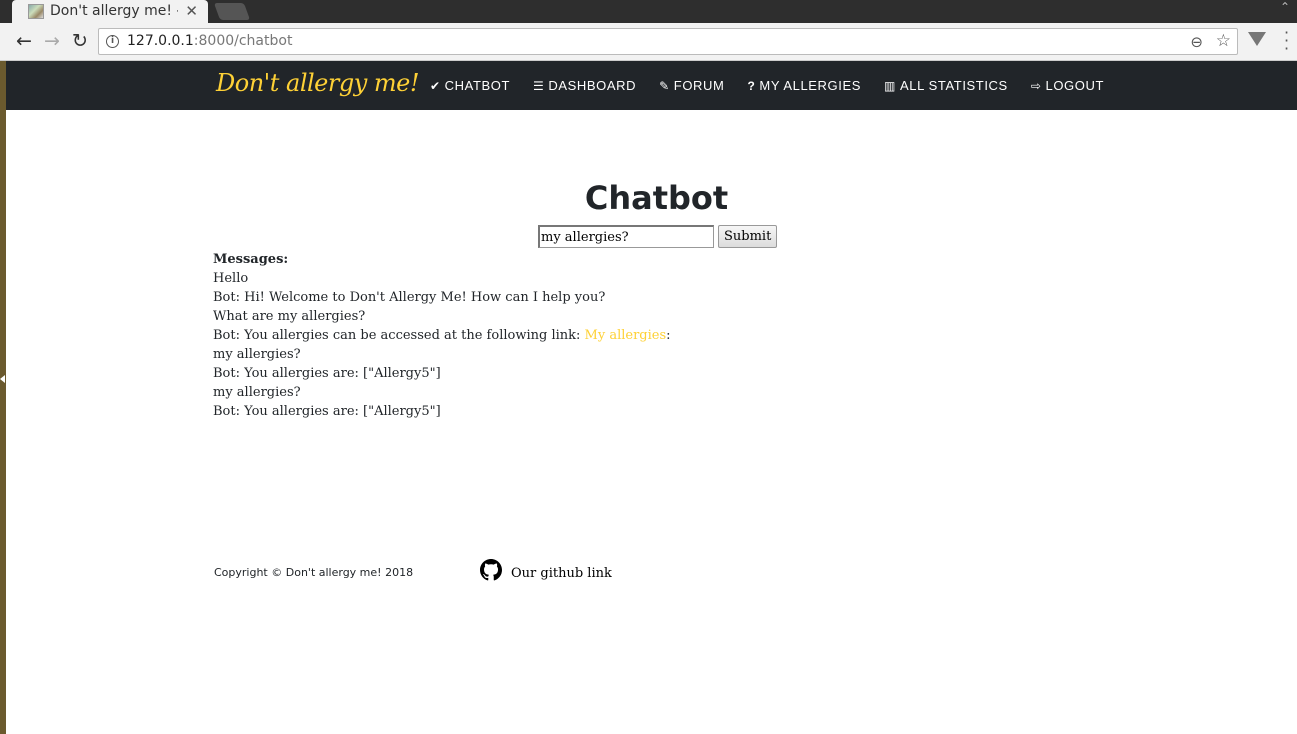 Image resolution: width=1297 pixels, height=734 pixels. Describe the element at coordinates (953, 85) in the screenshot. I see `nav-link-label: ALL STATISTICS` at that location.